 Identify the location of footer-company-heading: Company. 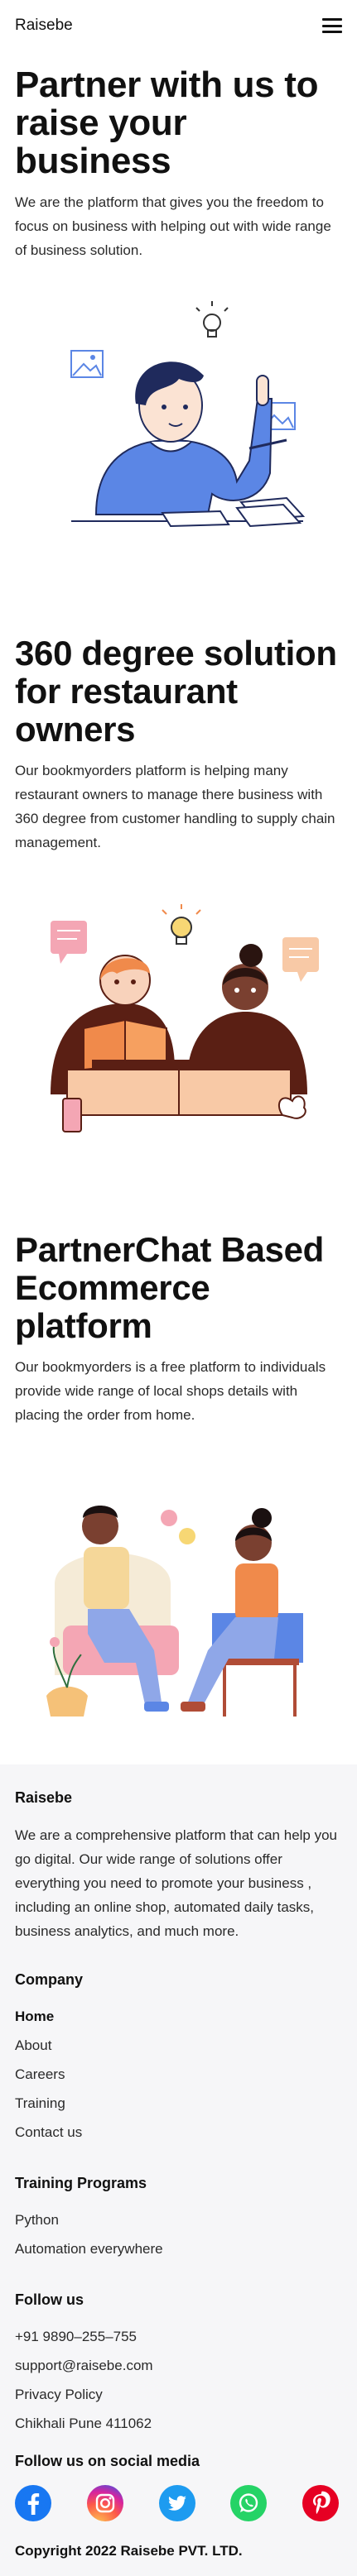
(49, 1980).